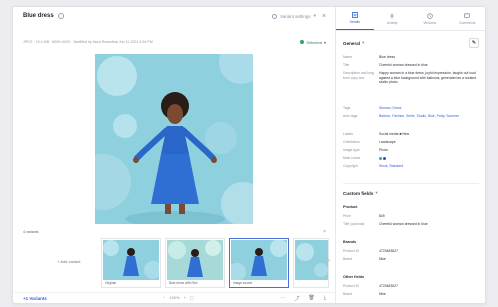 This screenshot has width=498, height=307. What do you see at coordinates (382, 216) in the screenshot?
I see `field-value: $49` at bounding box center [382, 216].